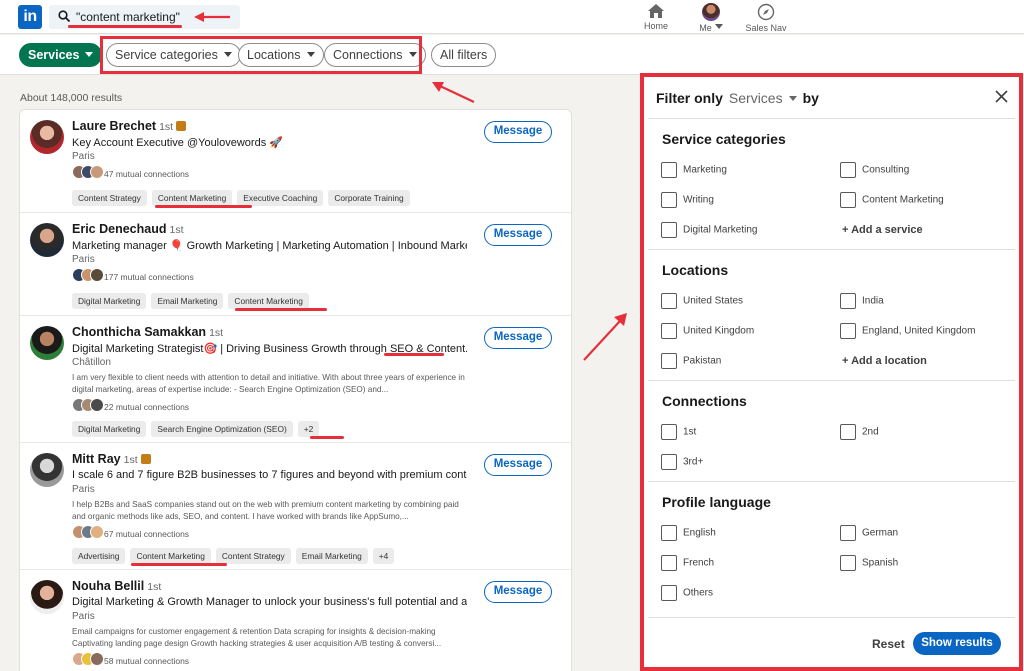  I want to click on result-headline: Key Account Executive @Youlovewords 🚀, so click(177, 143).